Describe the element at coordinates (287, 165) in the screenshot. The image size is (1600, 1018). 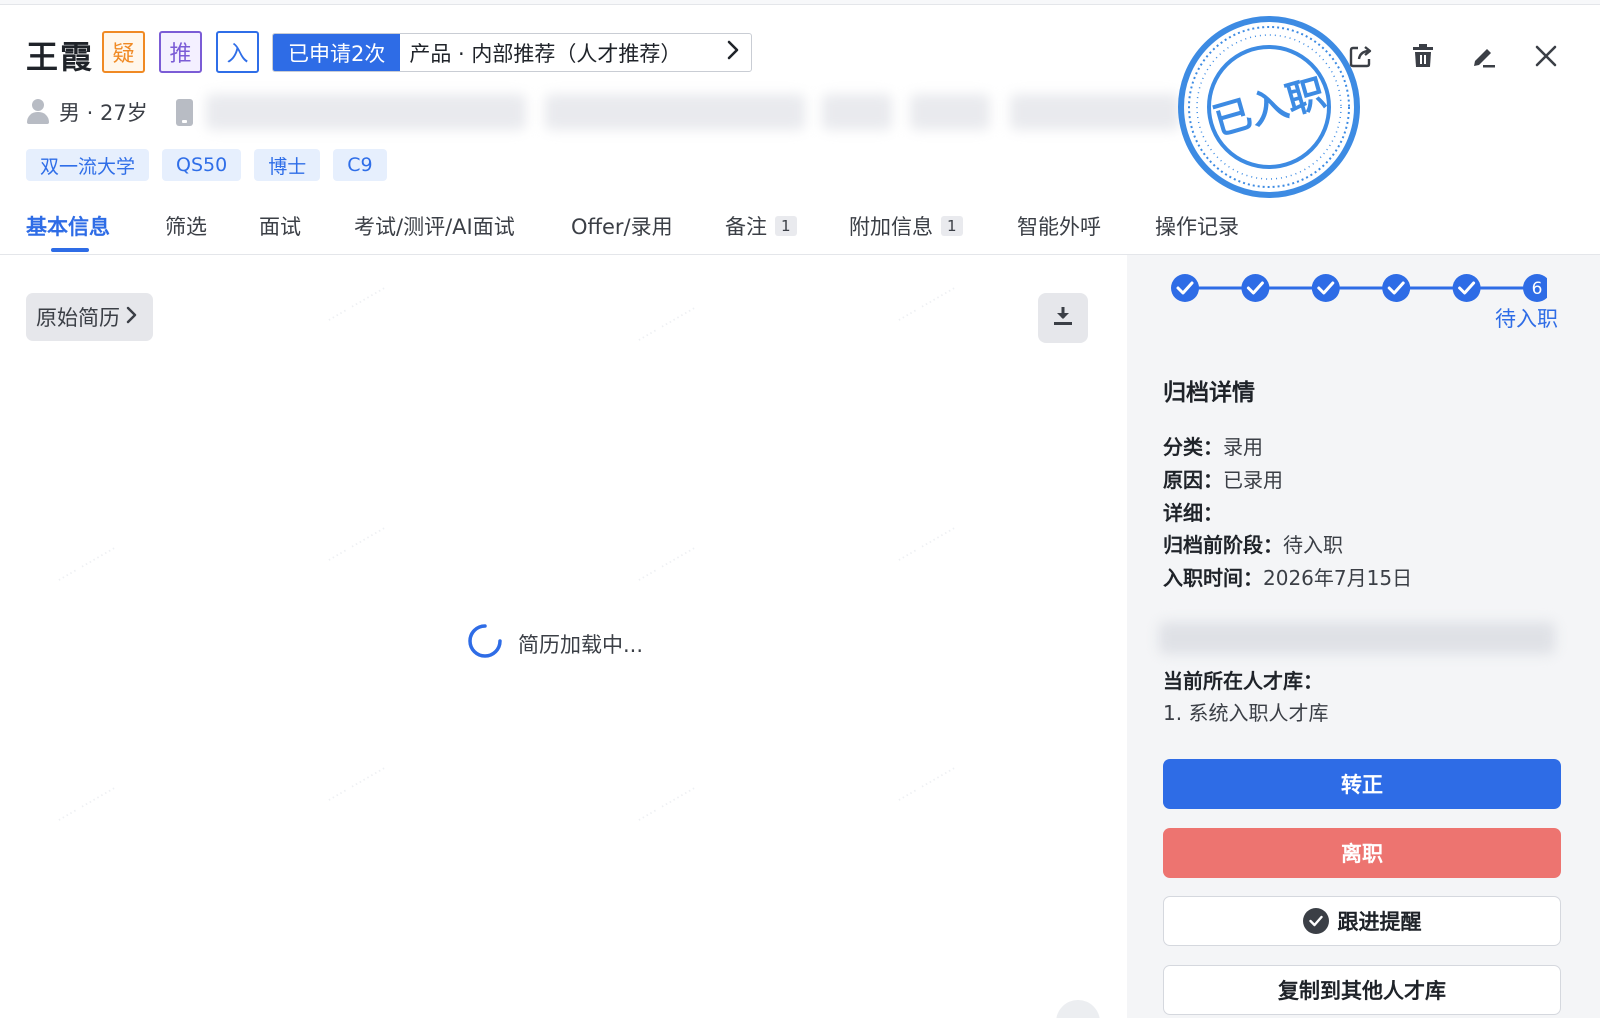
I see `tag: 博士` at that location.